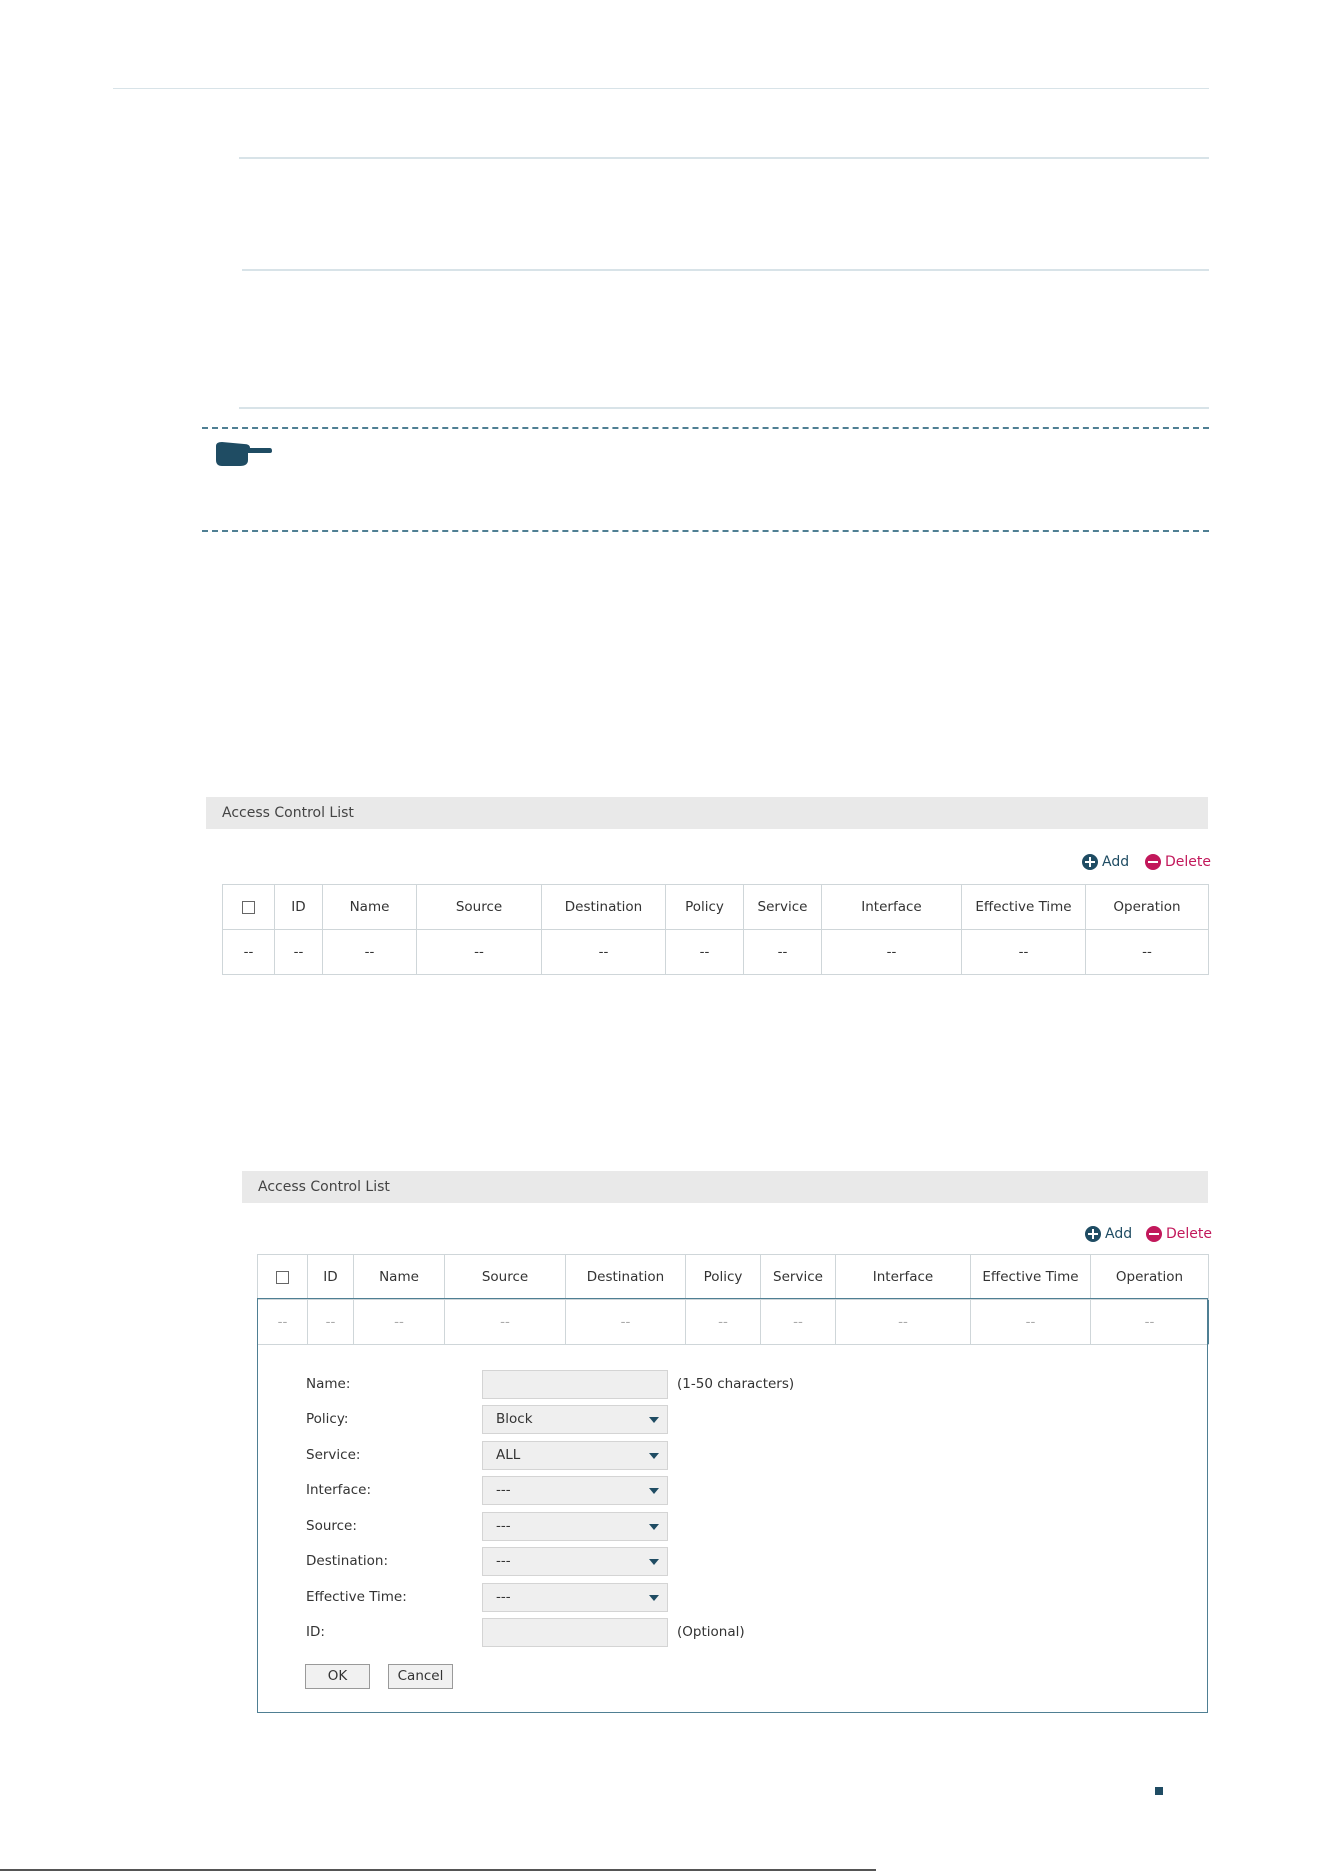 The image size is (1324, 1872). What do you see at coordinates (514, 1419) in the screenshot?
I see `policy-value: Block` at bounding box center [514, 1419].